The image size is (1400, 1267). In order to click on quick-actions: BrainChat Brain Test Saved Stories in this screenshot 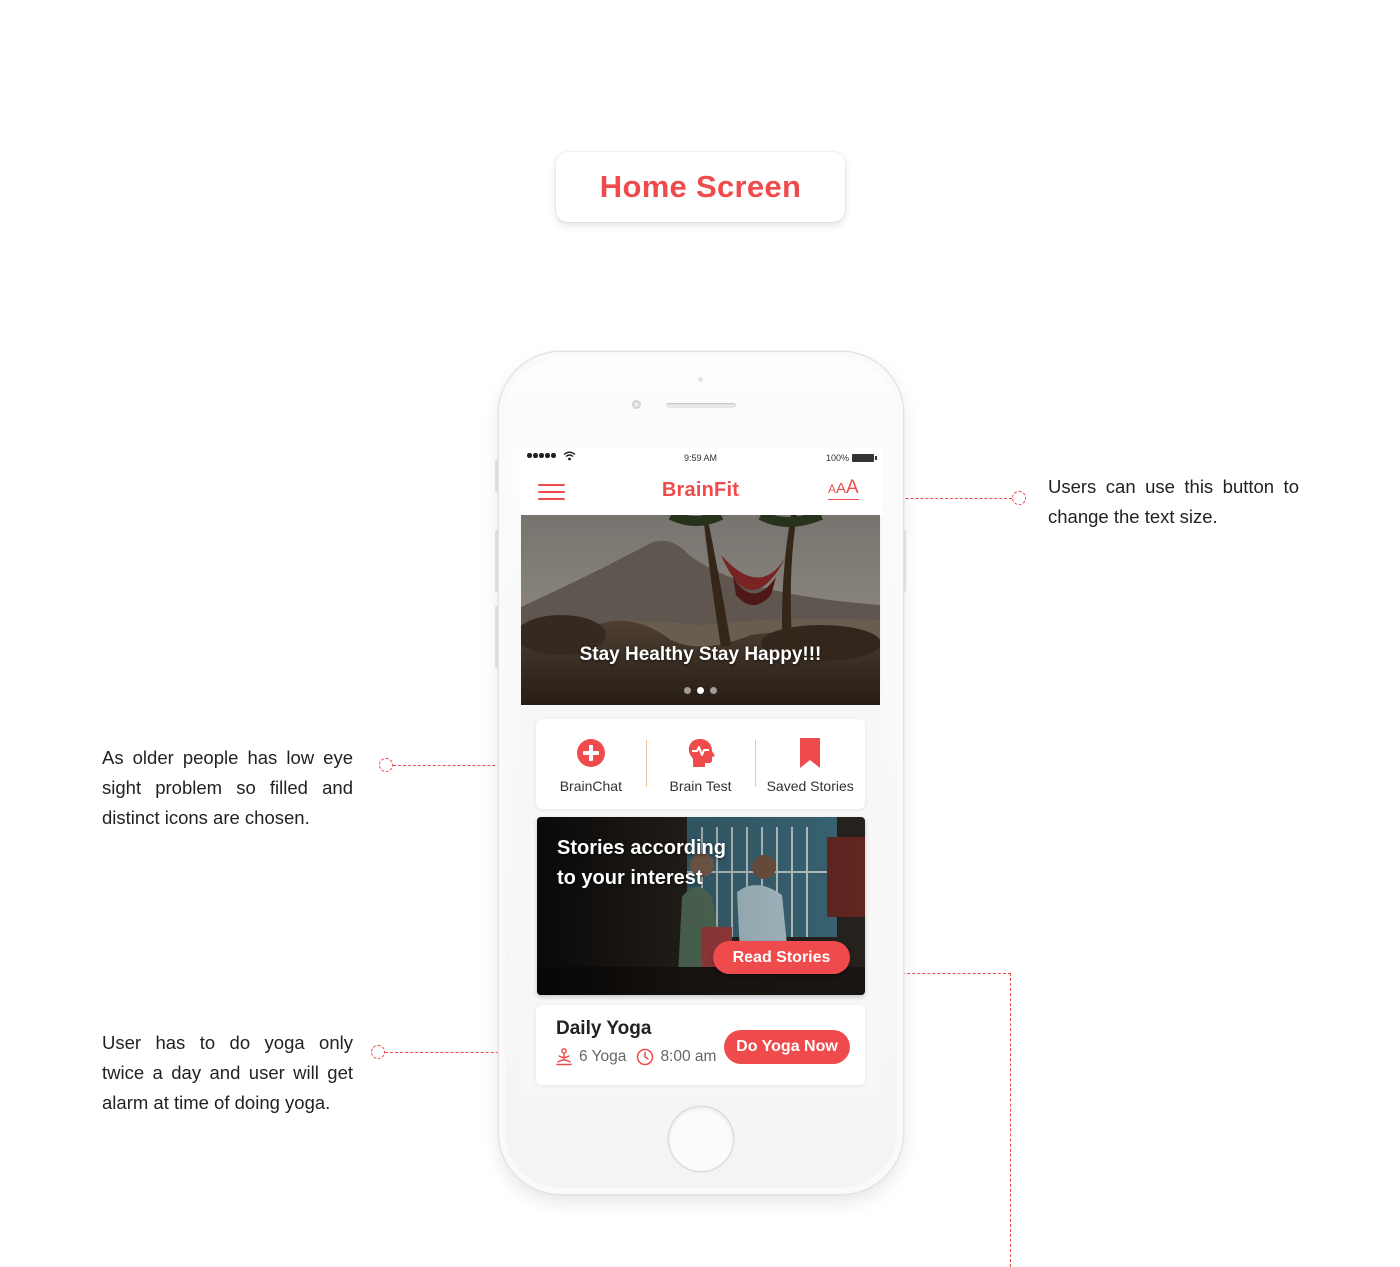, I will do `click(700, 764)`.